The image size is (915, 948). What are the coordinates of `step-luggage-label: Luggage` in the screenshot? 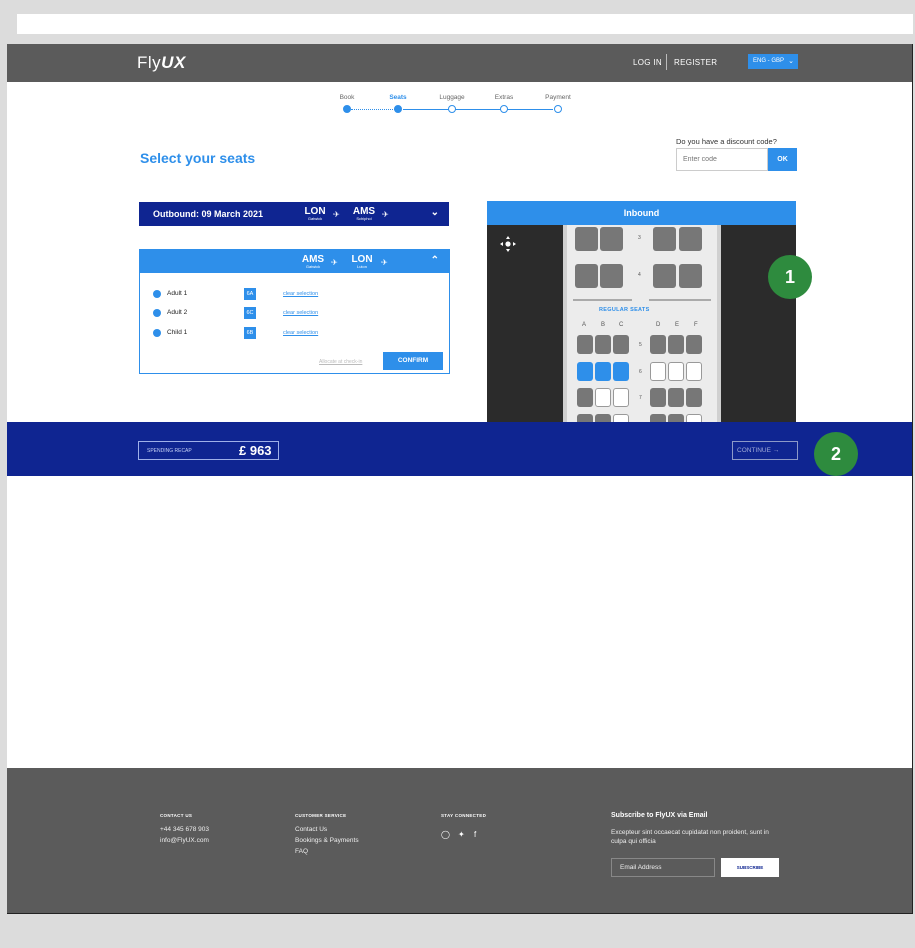 It's located at (452, 97).